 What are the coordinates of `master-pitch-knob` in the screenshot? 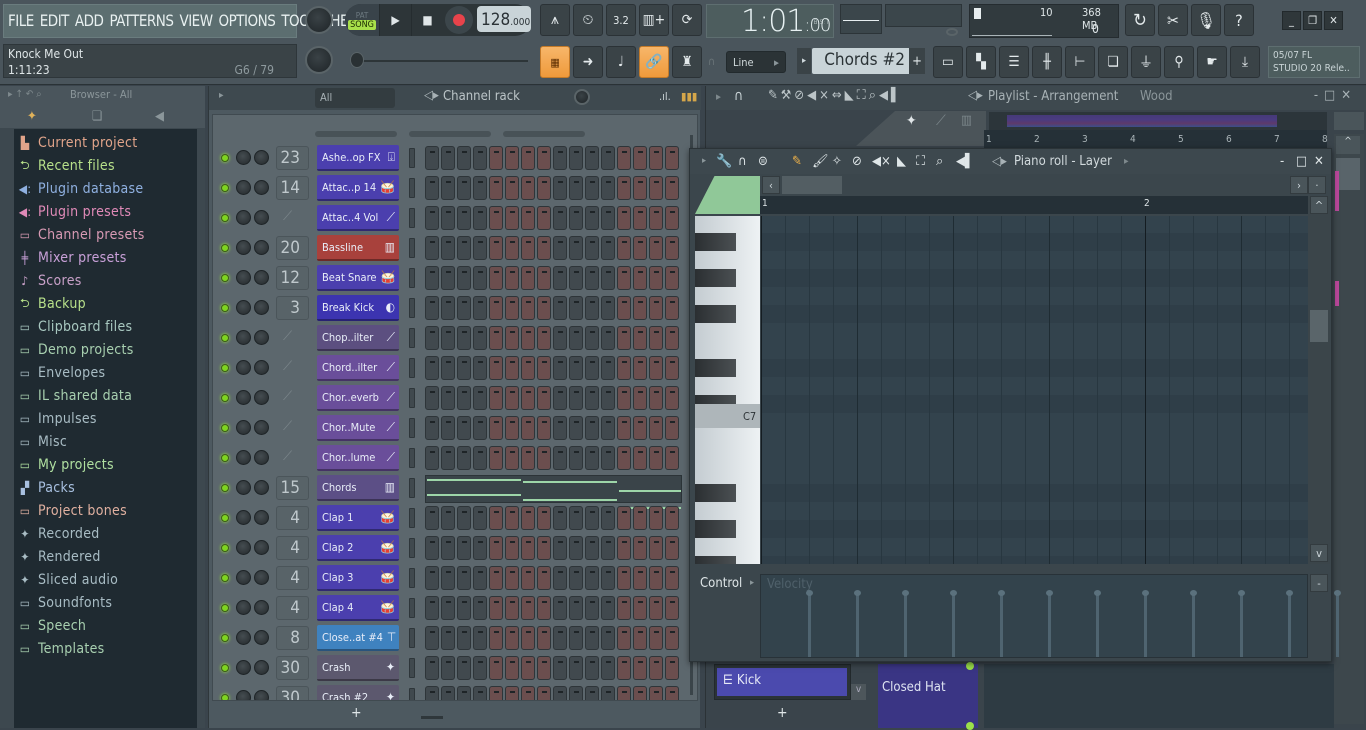 It's located at (319, 60).